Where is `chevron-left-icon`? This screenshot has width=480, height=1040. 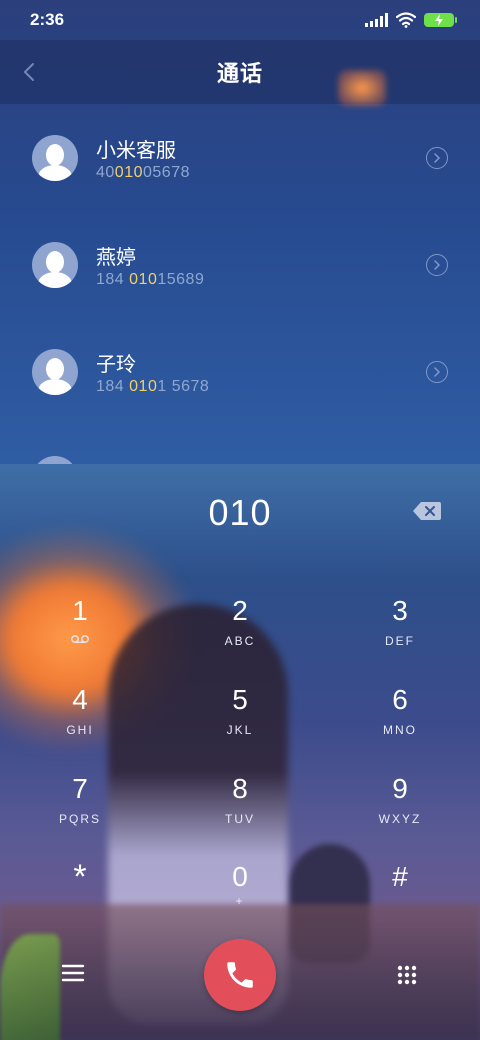 chevron-left-icon is located at coordinates (29, 72).